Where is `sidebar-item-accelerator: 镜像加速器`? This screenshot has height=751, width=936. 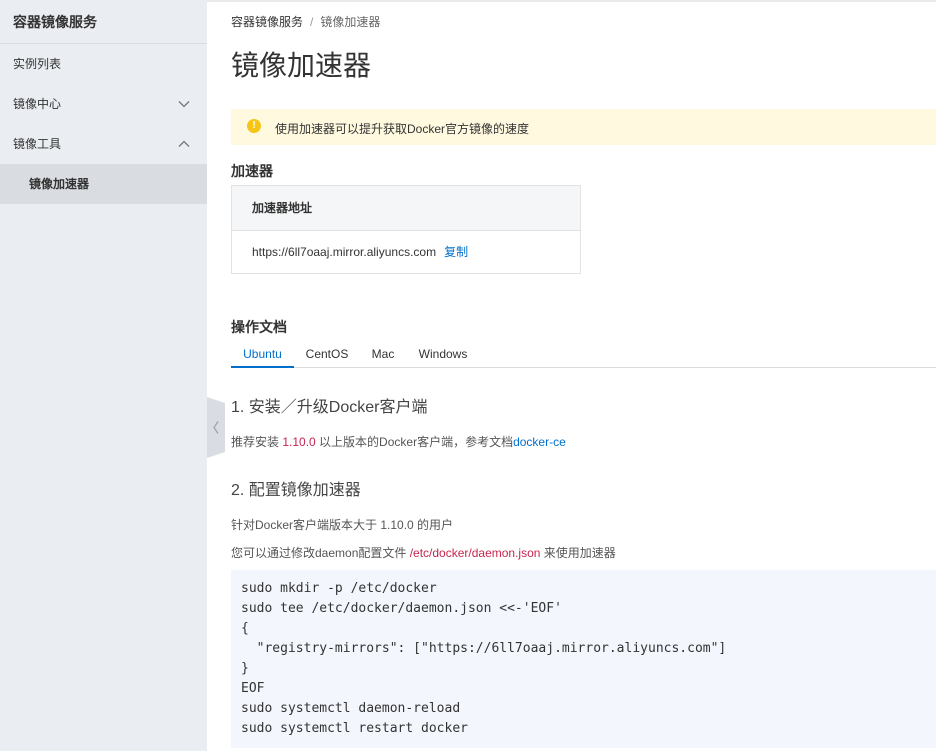
sidebar-item-accelerator: 镜像加速器 is located at coordinates (103, 184).